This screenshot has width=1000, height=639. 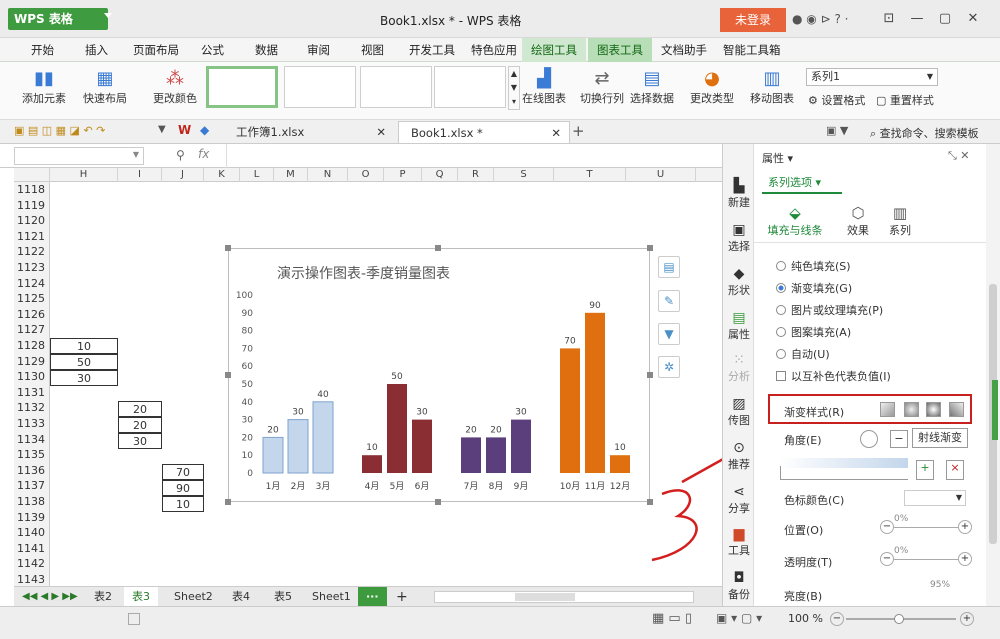 What do you see at coordinates (204, 130) in the screenshot?
I see `cube-icon: ◆` at bounding box center [204, 130].